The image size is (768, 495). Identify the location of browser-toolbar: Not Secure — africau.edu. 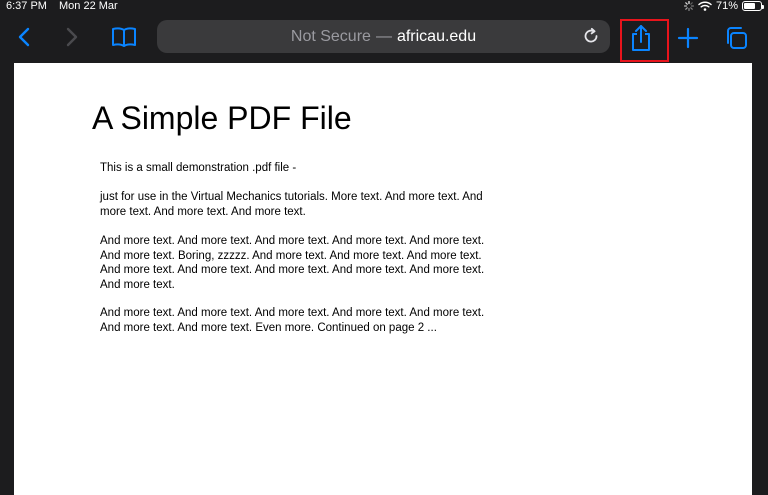
(384, 37).